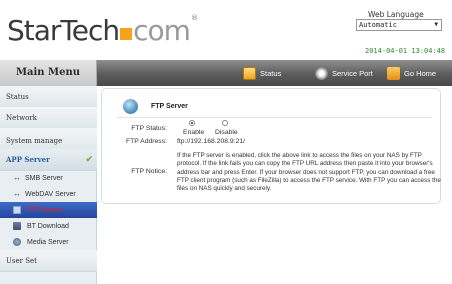 The width and height of the screenshot is (452, 284). I want to click on ftp-status-label: FTP Status:, so click(149, 128).